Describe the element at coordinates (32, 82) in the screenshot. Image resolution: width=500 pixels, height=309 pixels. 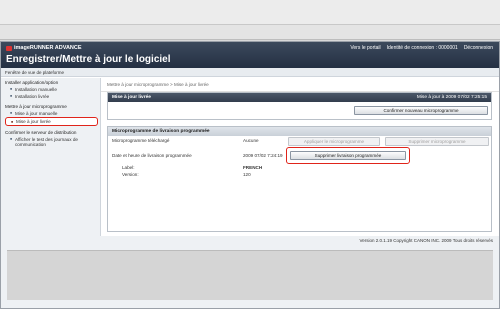
I see `sidebar-group-install: Installer application/option` at that location.